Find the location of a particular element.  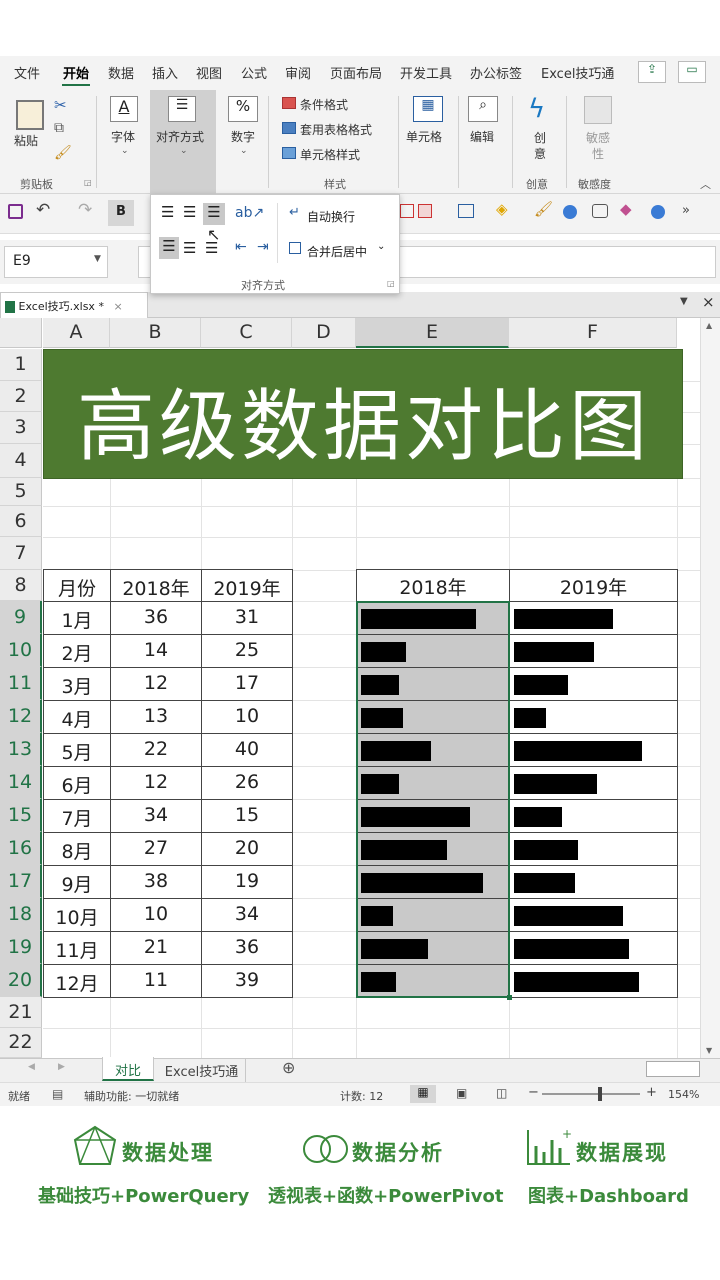

table-cell: 14 is located at coordinates (156, 651).